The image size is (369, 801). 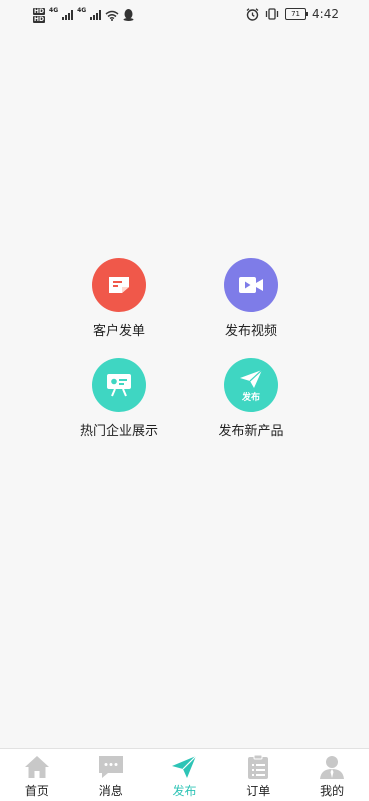 I want to click on tab-mine-label: 我的, so click(x=332, y=791).